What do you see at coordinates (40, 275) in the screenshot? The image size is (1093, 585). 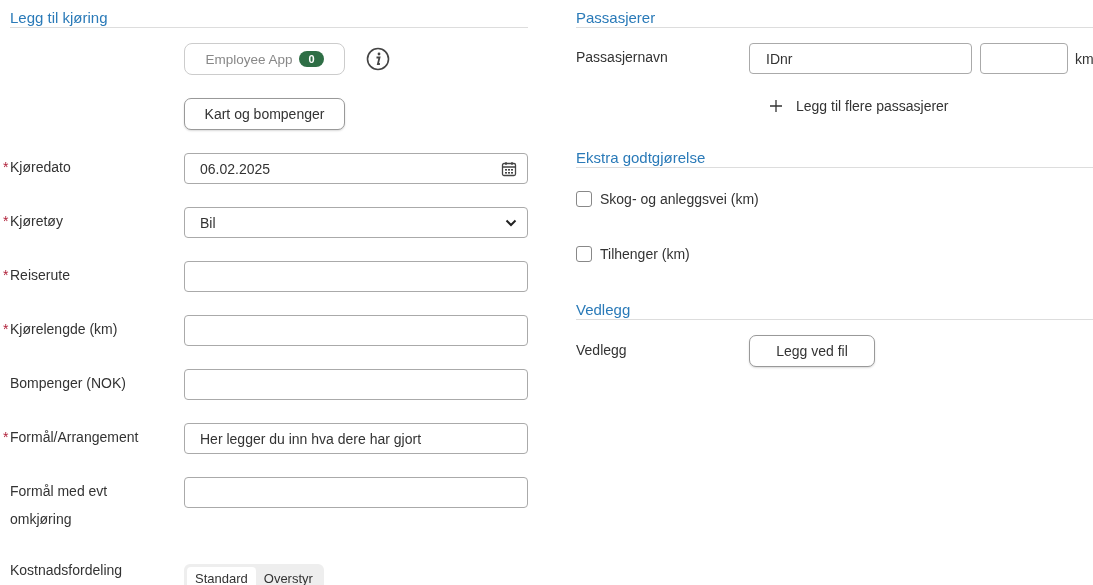 I see `field-label: Reiserute` at bounding box center [40, 275].